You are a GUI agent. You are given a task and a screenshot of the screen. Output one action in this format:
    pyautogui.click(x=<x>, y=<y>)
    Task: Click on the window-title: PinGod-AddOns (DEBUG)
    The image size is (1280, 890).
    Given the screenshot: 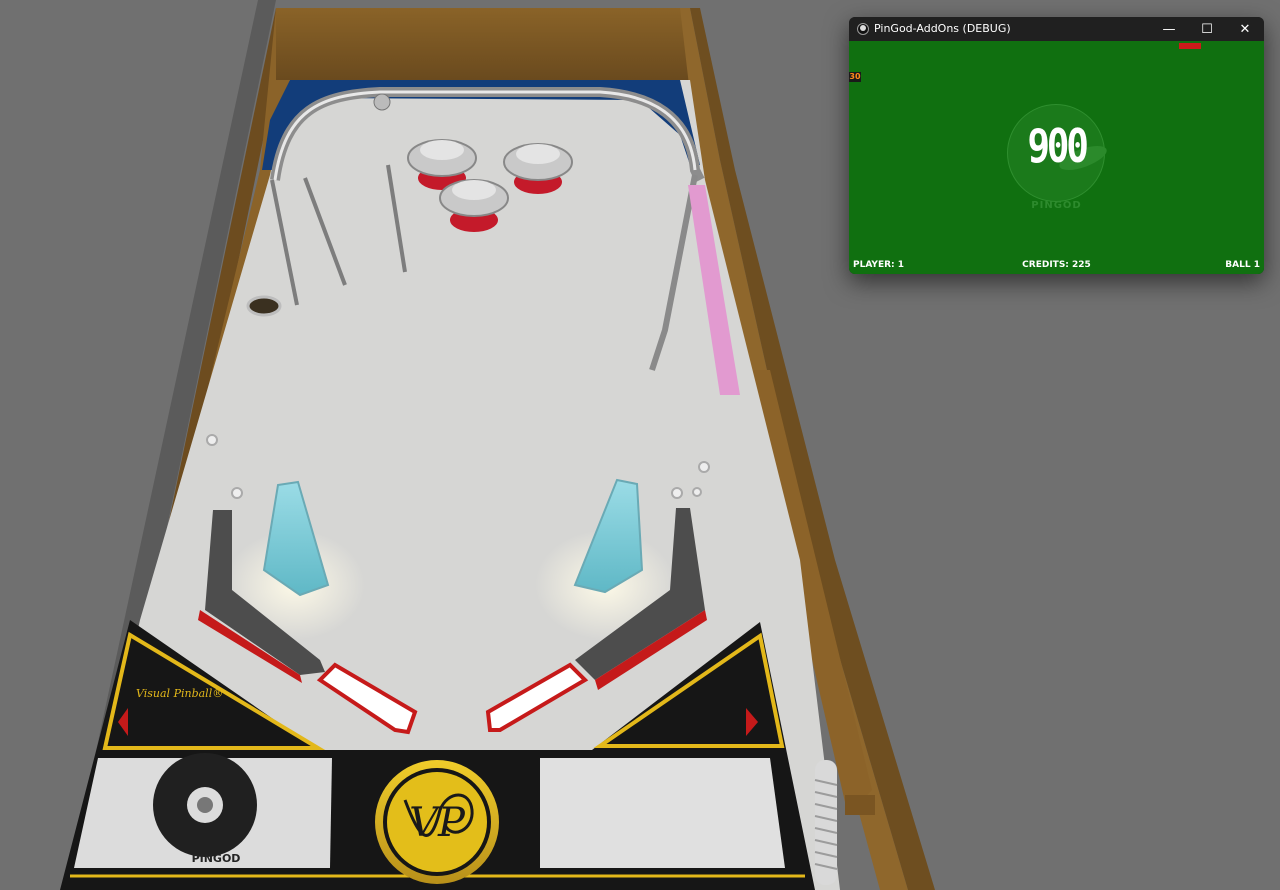 What is the action you would take?
    pyautogui.click(x=942, y=28)
    